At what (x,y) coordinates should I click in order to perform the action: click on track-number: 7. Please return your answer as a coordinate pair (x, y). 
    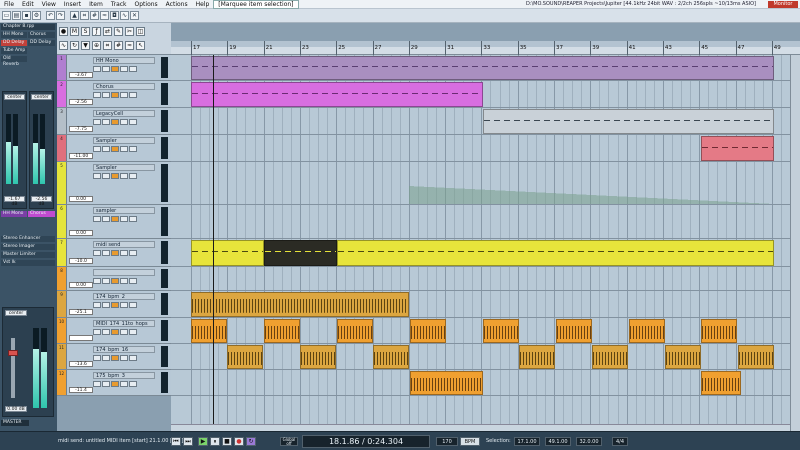
    Looking at the image, I should click on (62, 252).